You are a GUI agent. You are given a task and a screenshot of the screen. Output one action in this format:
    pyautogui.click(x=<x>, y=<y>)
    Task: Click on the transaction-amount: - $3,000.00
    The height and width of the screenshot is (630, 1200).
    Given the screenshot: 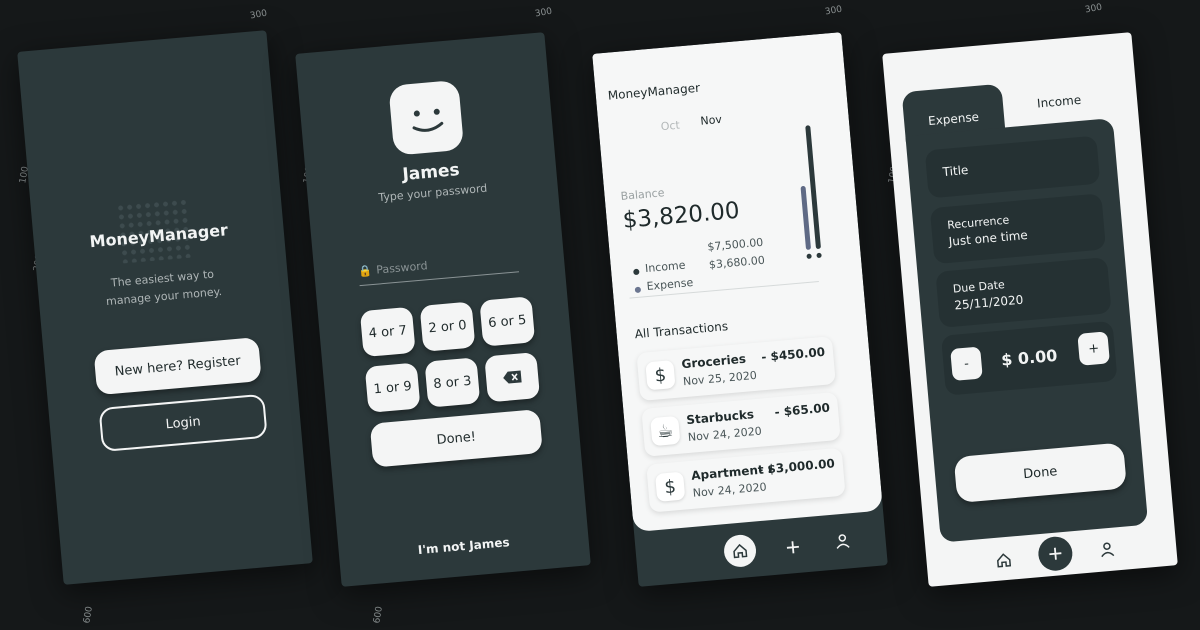 What is the action you would take?
    pyautogui.click(x=796, y=466)
    